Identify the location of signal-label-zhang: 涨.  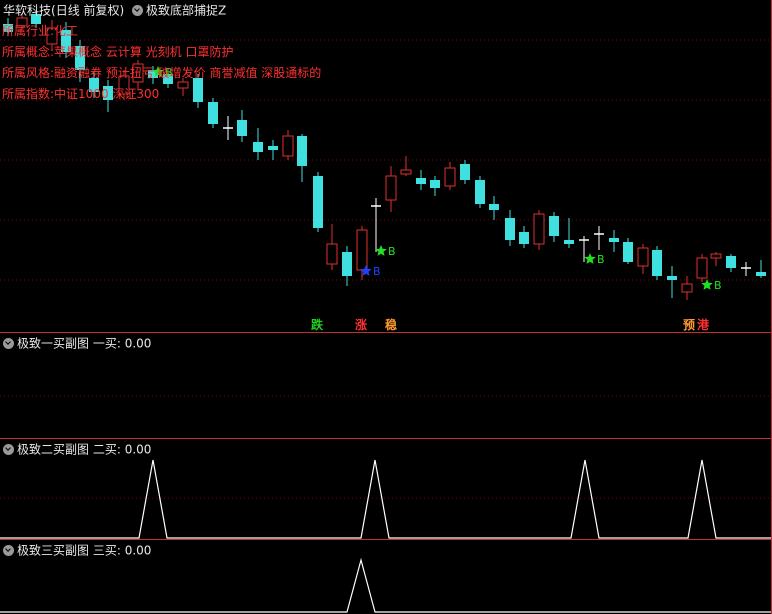
(361, 325).